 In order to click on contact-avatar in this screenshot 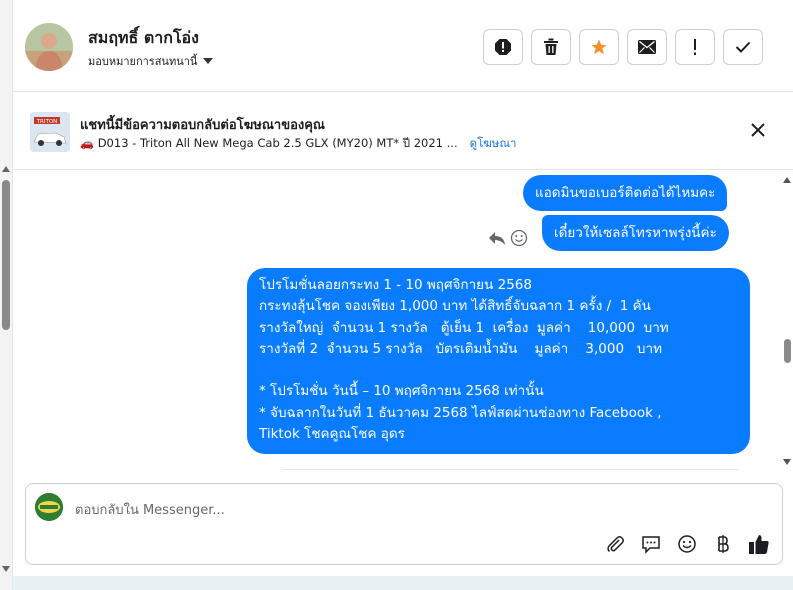, I will do `click(49, 47)`.